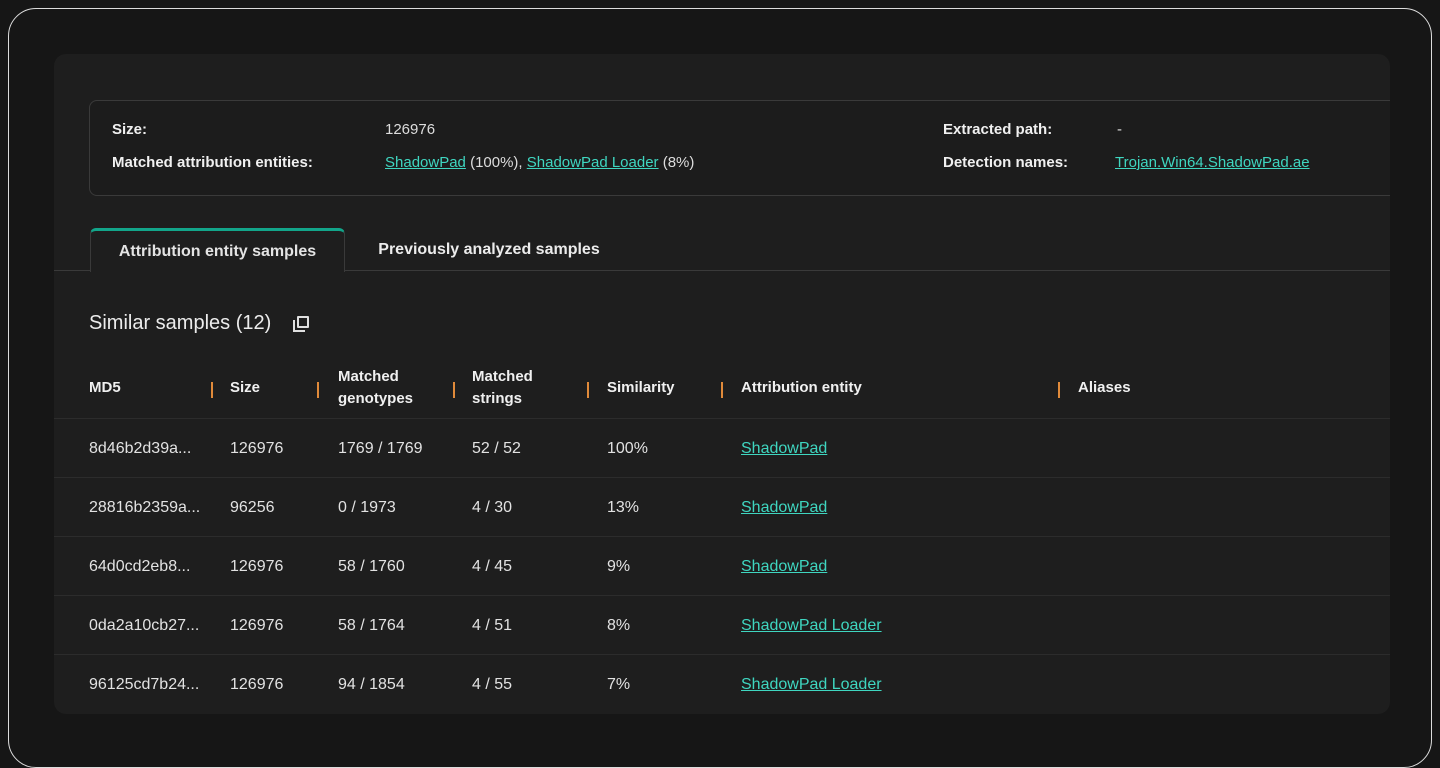 The width and height of the screenshot is (1440, 768). Describe the element at coordinates (489, 249) in the screenshot. I see `tab-previously-analyzed-samples: Previously analyzed samples` at that location.